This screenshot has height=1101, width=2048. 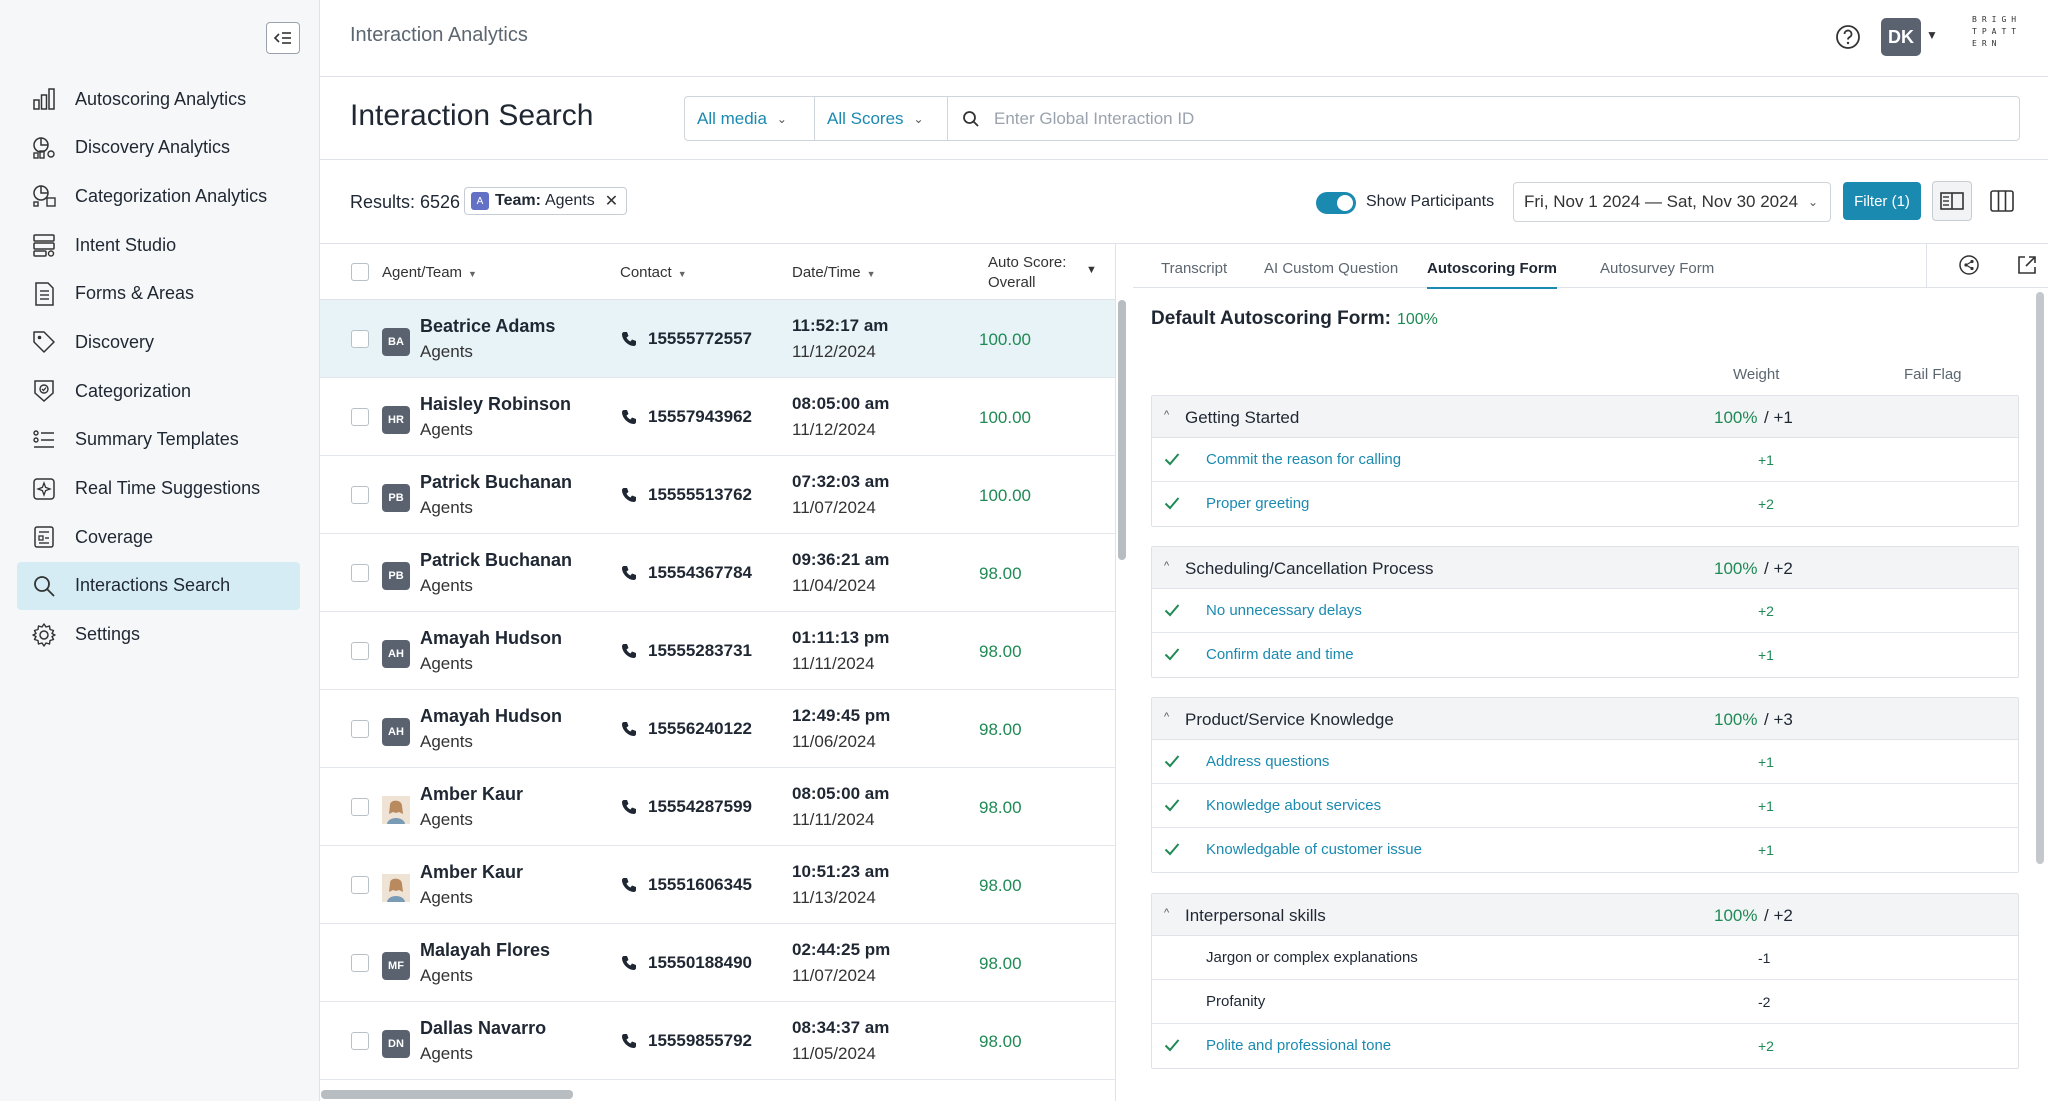 I want to click on agent-name: Malayah Flores, so click(x=485, y=950).